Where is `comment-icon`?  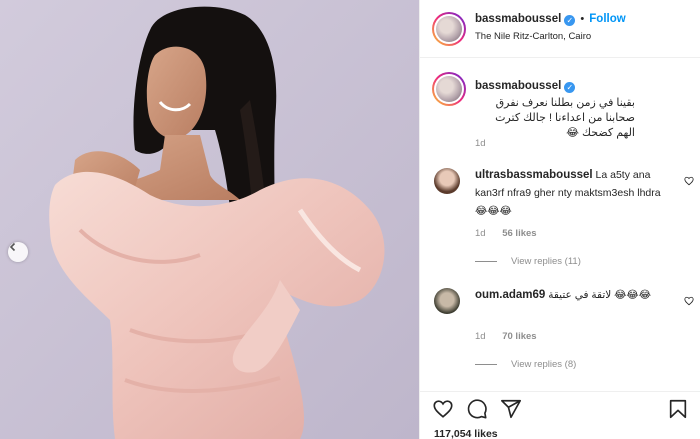
comment-icon is located at coordinates (477, 409).